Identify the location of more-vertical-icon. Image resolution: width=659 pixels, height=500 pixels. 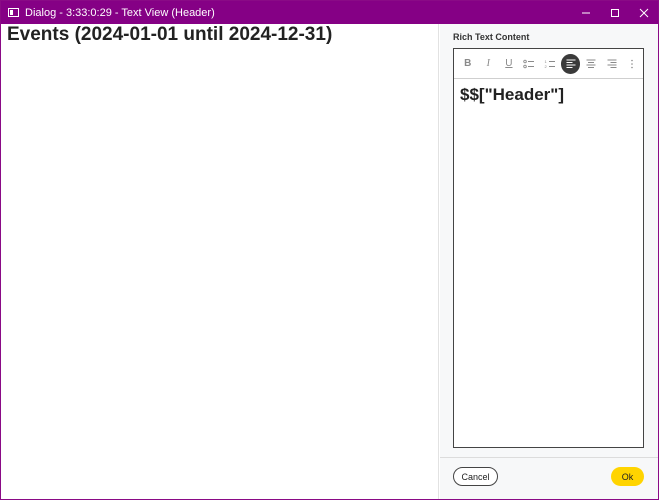
(632, 63).